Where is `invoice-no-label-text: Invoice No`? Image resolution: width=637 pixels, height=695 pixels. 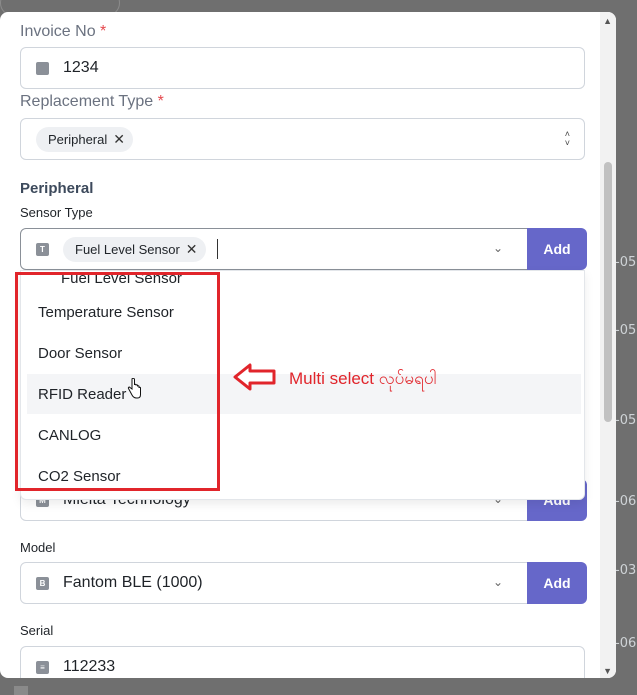 invoice-no-label-text: Invoice No is located at coordinates (58, 31).